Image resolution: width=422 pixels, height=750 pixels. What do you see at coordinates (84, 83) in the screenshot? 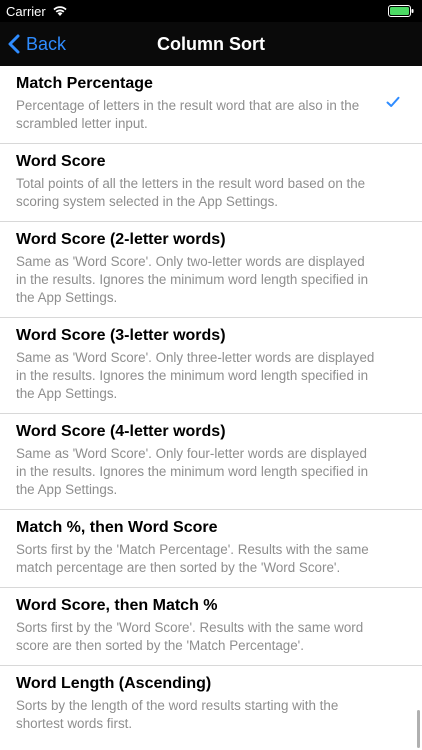
I see `item-title: Match Percentage` at bounding box center [84, 83].